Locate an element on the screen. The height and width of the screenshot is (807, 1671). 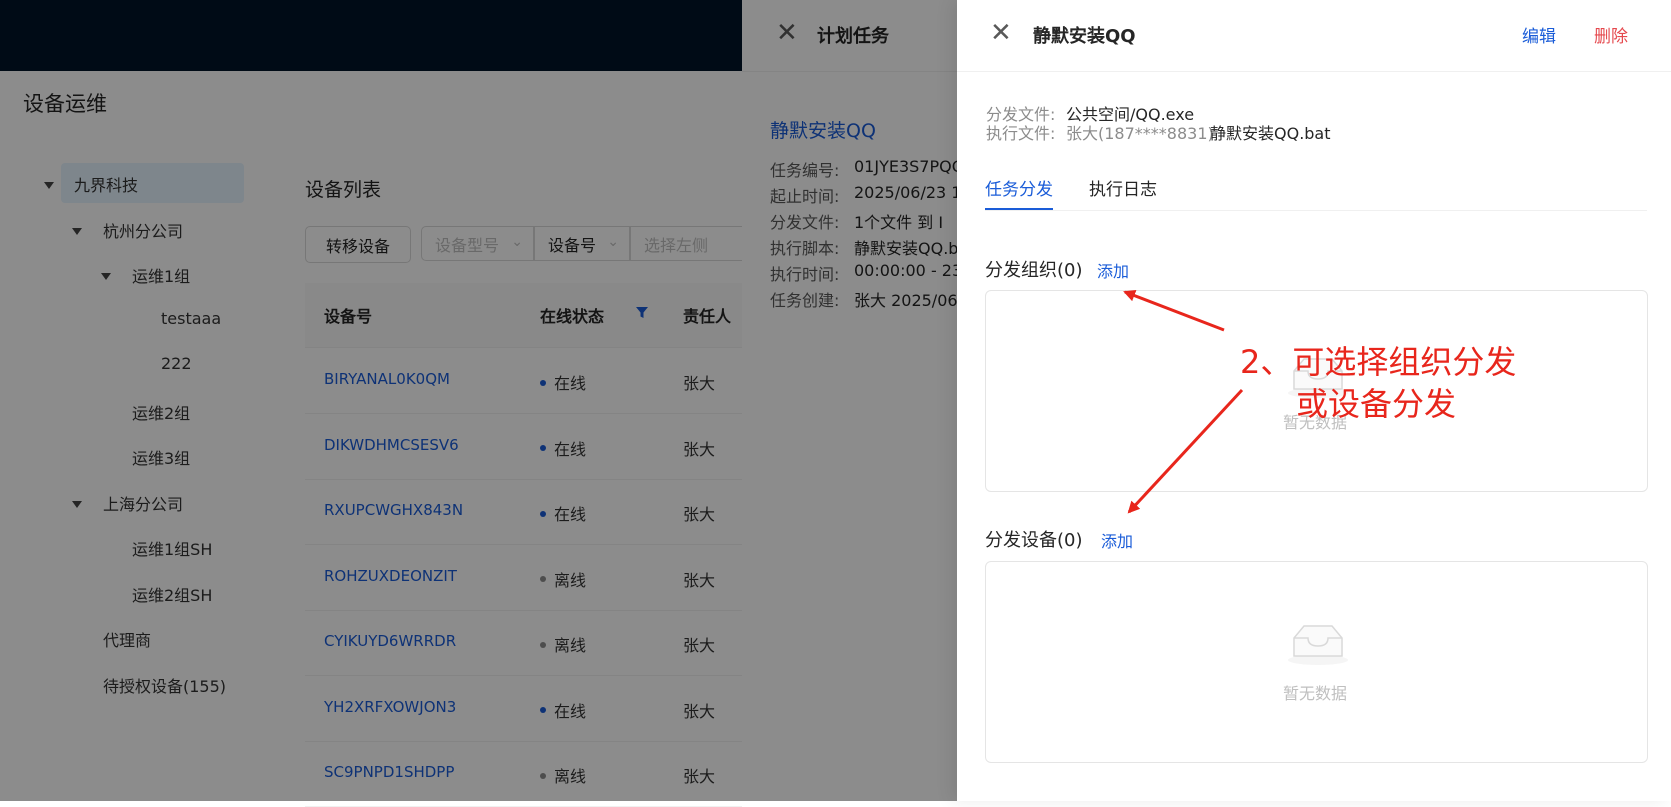
arrow-to-org is located at coordinates (1174, 310).